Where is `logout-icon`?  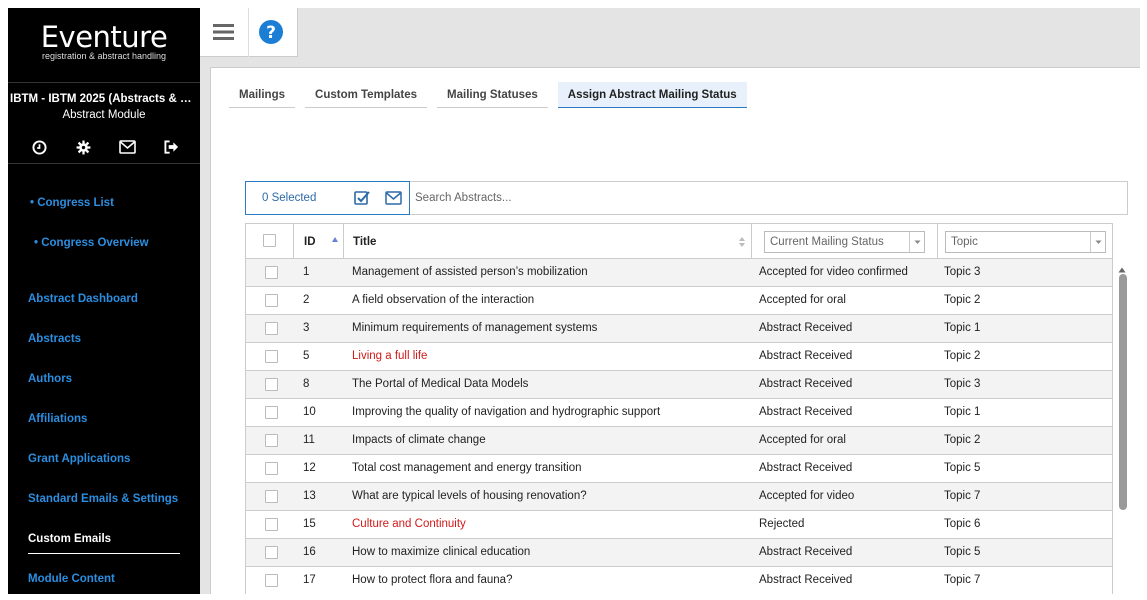
logout-icon is located at coordinates (171, 147).